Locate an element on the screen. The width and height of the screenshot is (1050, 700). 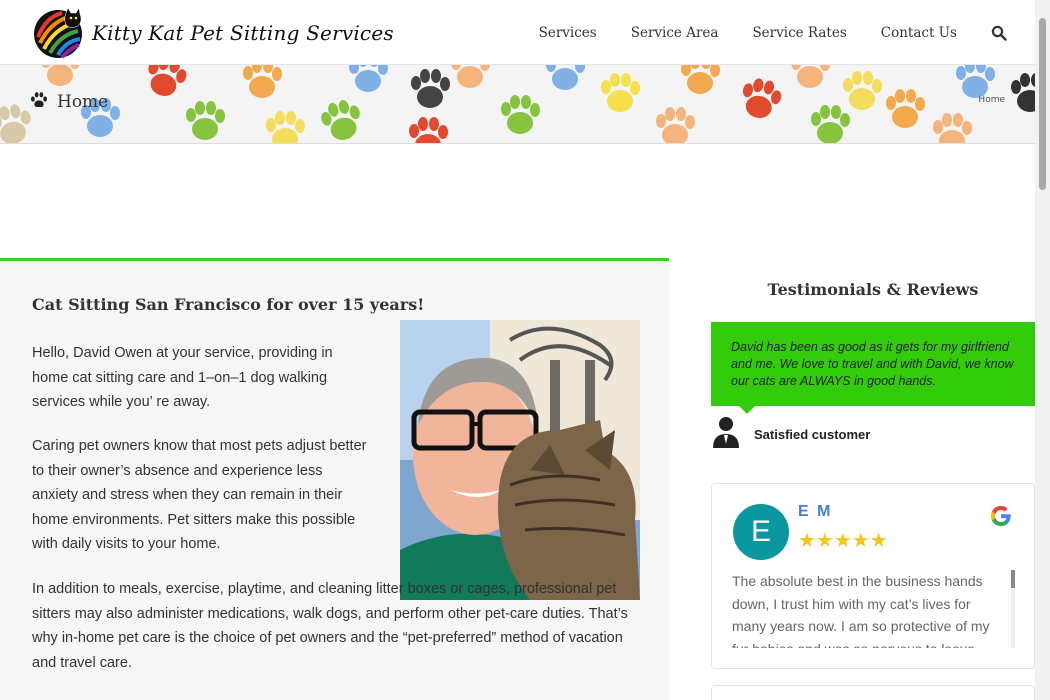
testimonials-heading: Testimonials & Reviews is located at coordinates (873, 289).